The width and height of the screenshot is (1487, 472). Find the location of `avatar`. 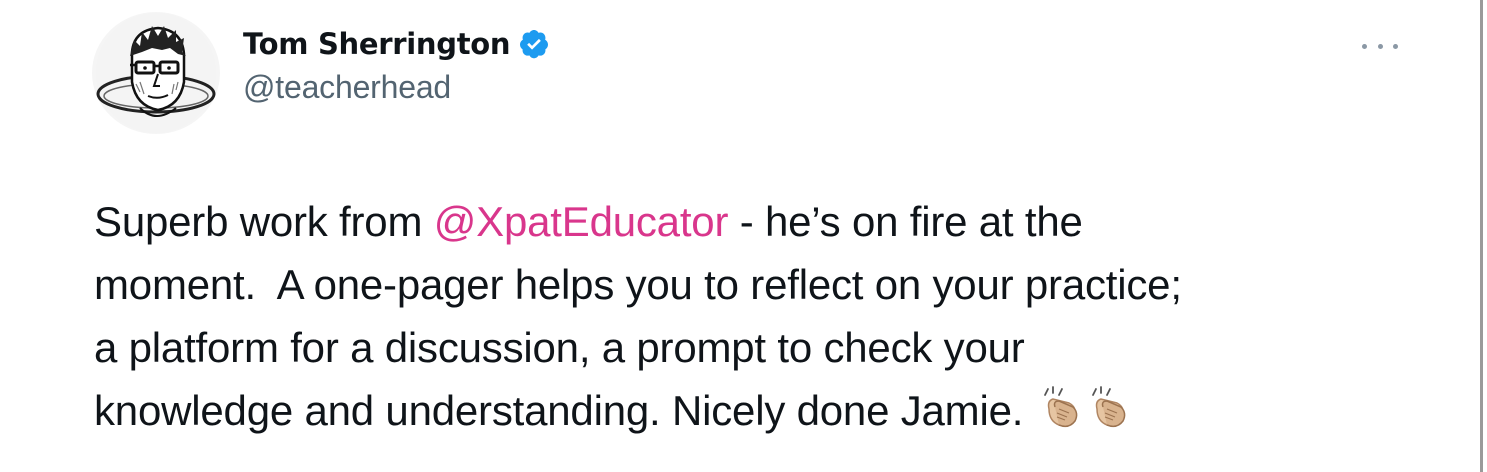

avatar is located at coordinates (156, 73).